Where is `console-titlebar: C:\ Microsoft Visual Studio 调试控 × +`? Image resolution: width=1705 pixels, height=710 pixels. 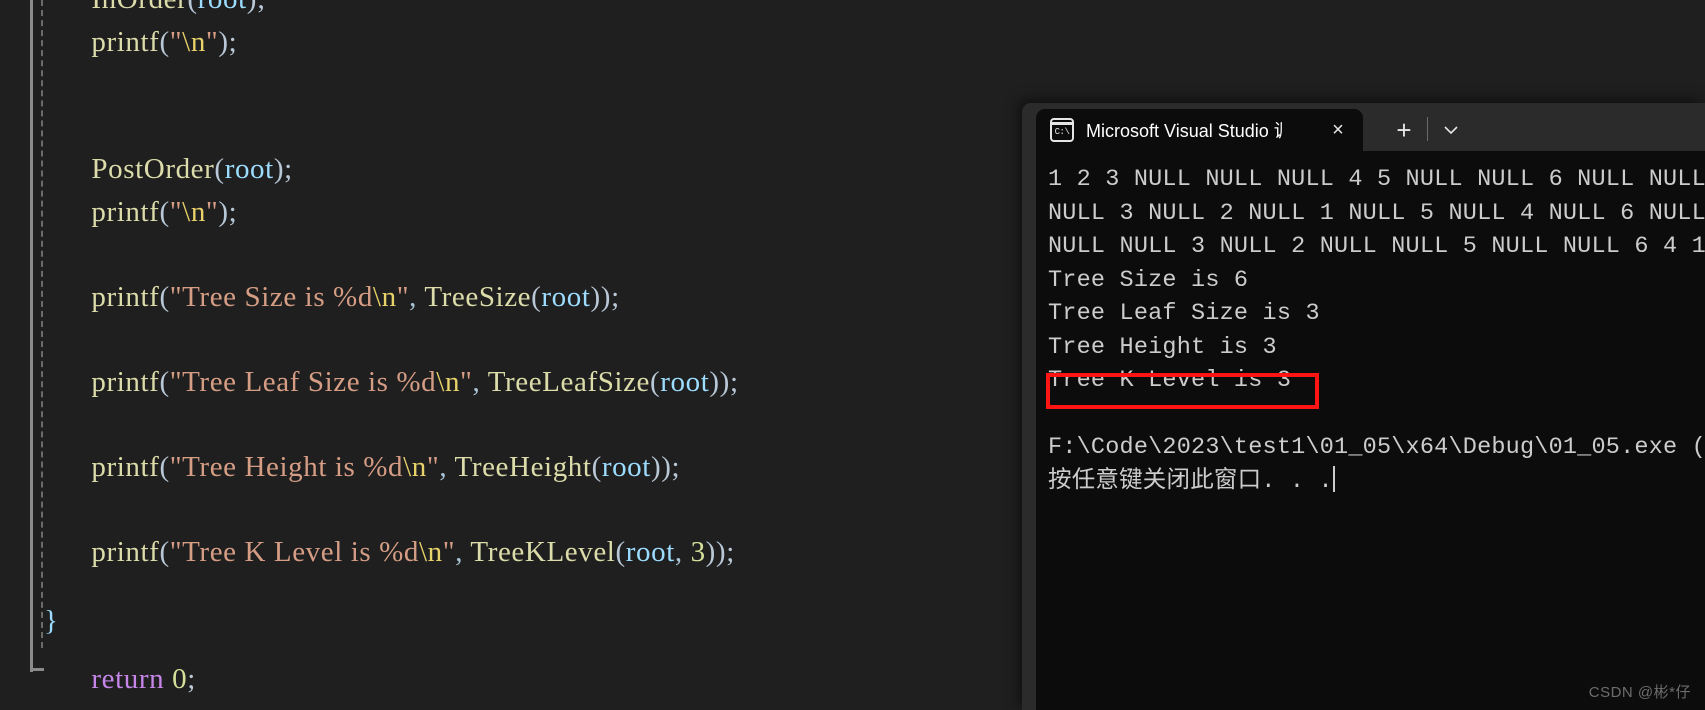 console-titlebar: C:\ Microsoft Visual Studio 调试控 × + is located at coordinates (1363, 127).